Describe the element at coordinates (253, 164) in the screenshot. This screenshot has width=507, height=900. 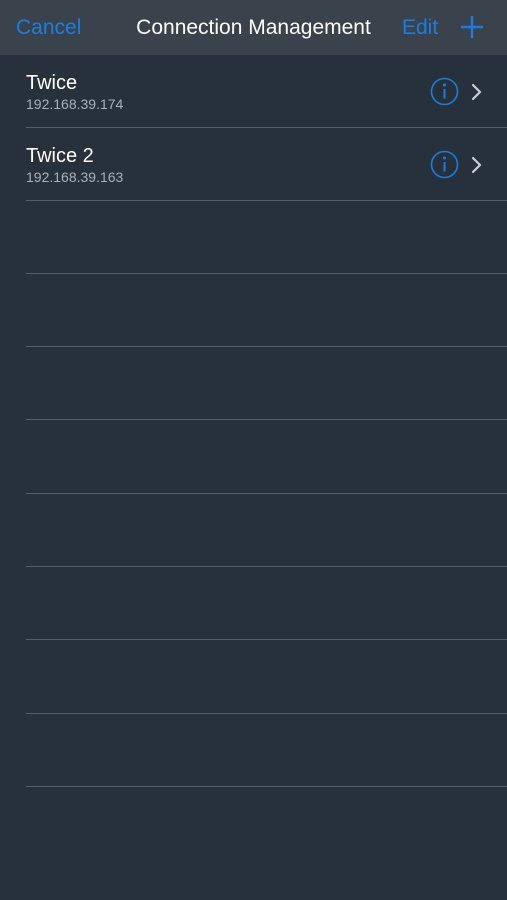
I see `connection-row: Twice 2 192.168.39.163` at that location.